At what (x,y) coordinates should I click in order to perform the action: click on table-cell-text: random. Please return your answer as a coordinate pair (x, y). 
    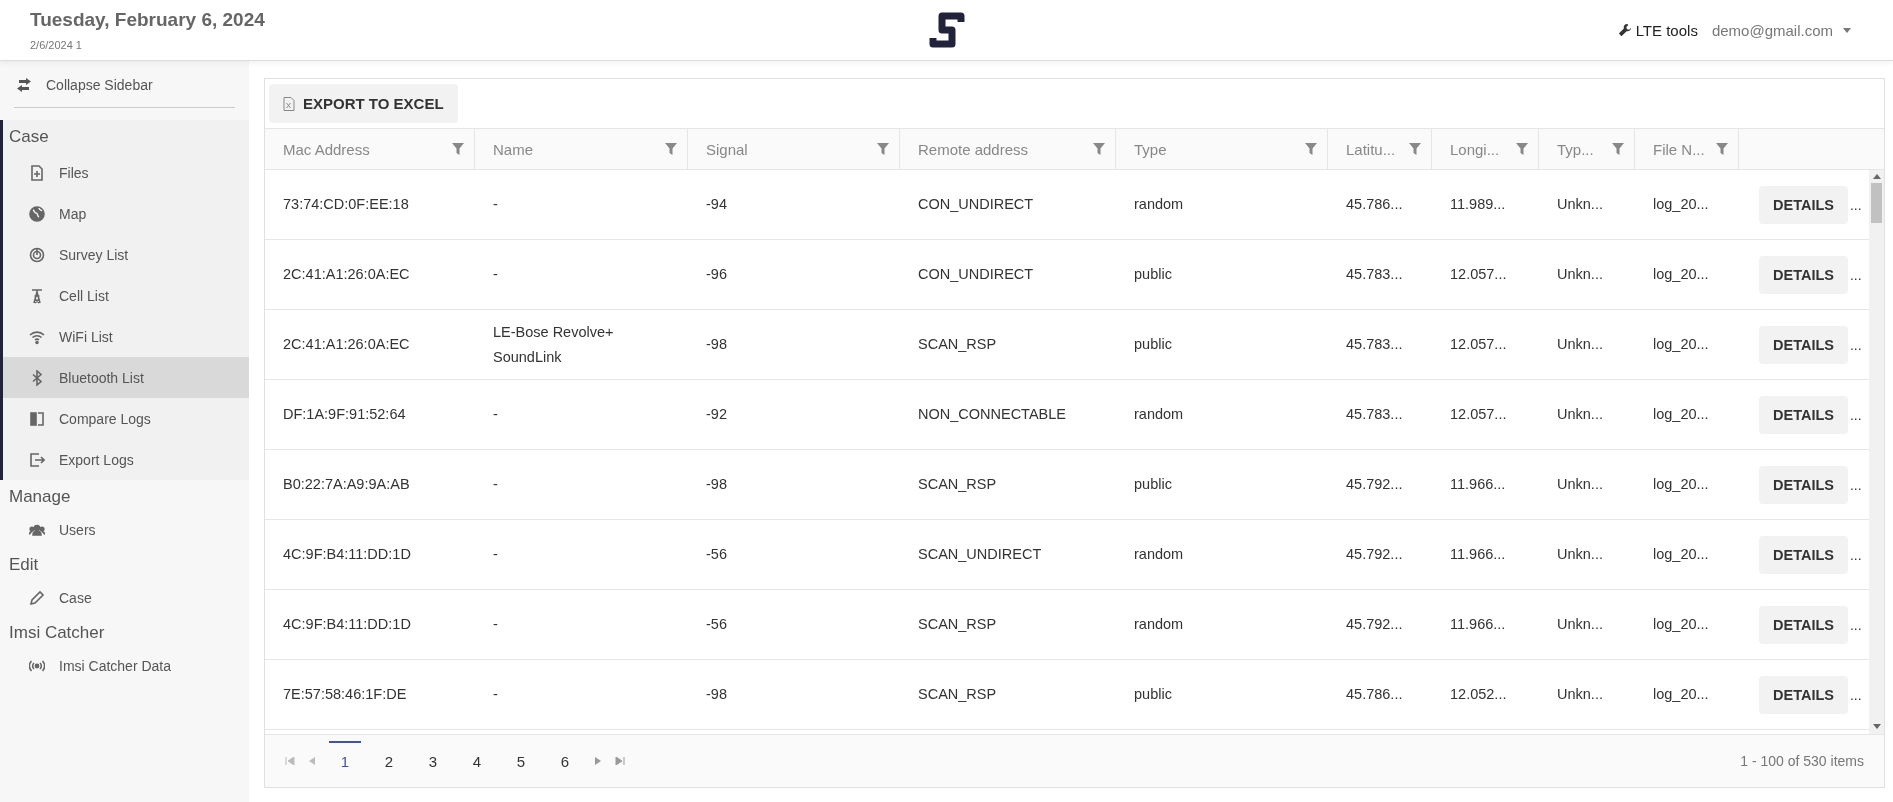
    Looking at the image, I should click on (1159, 205).